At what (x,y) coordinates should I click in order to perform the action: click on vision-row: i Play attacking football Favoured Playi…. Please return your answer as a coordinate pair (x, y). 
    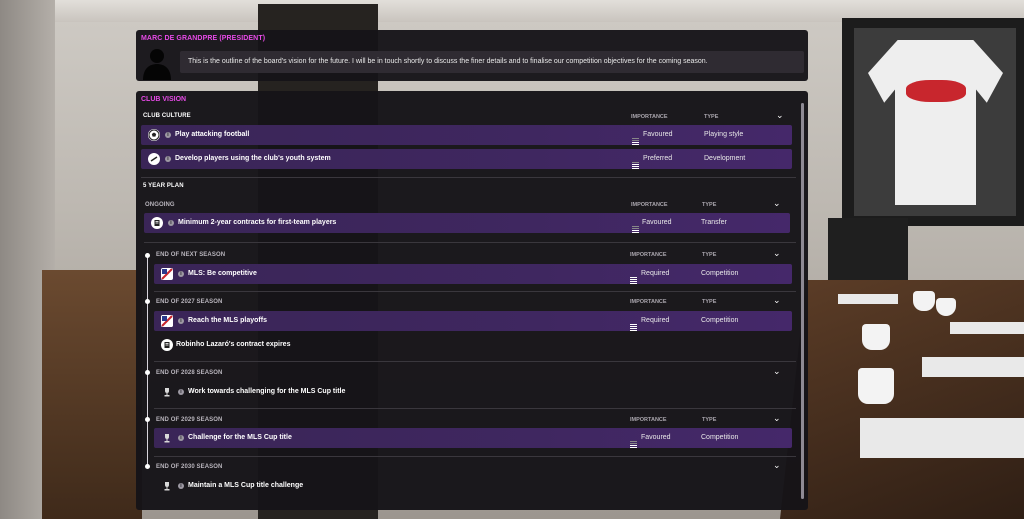
    Looking at the image, I should click on (466, 135).